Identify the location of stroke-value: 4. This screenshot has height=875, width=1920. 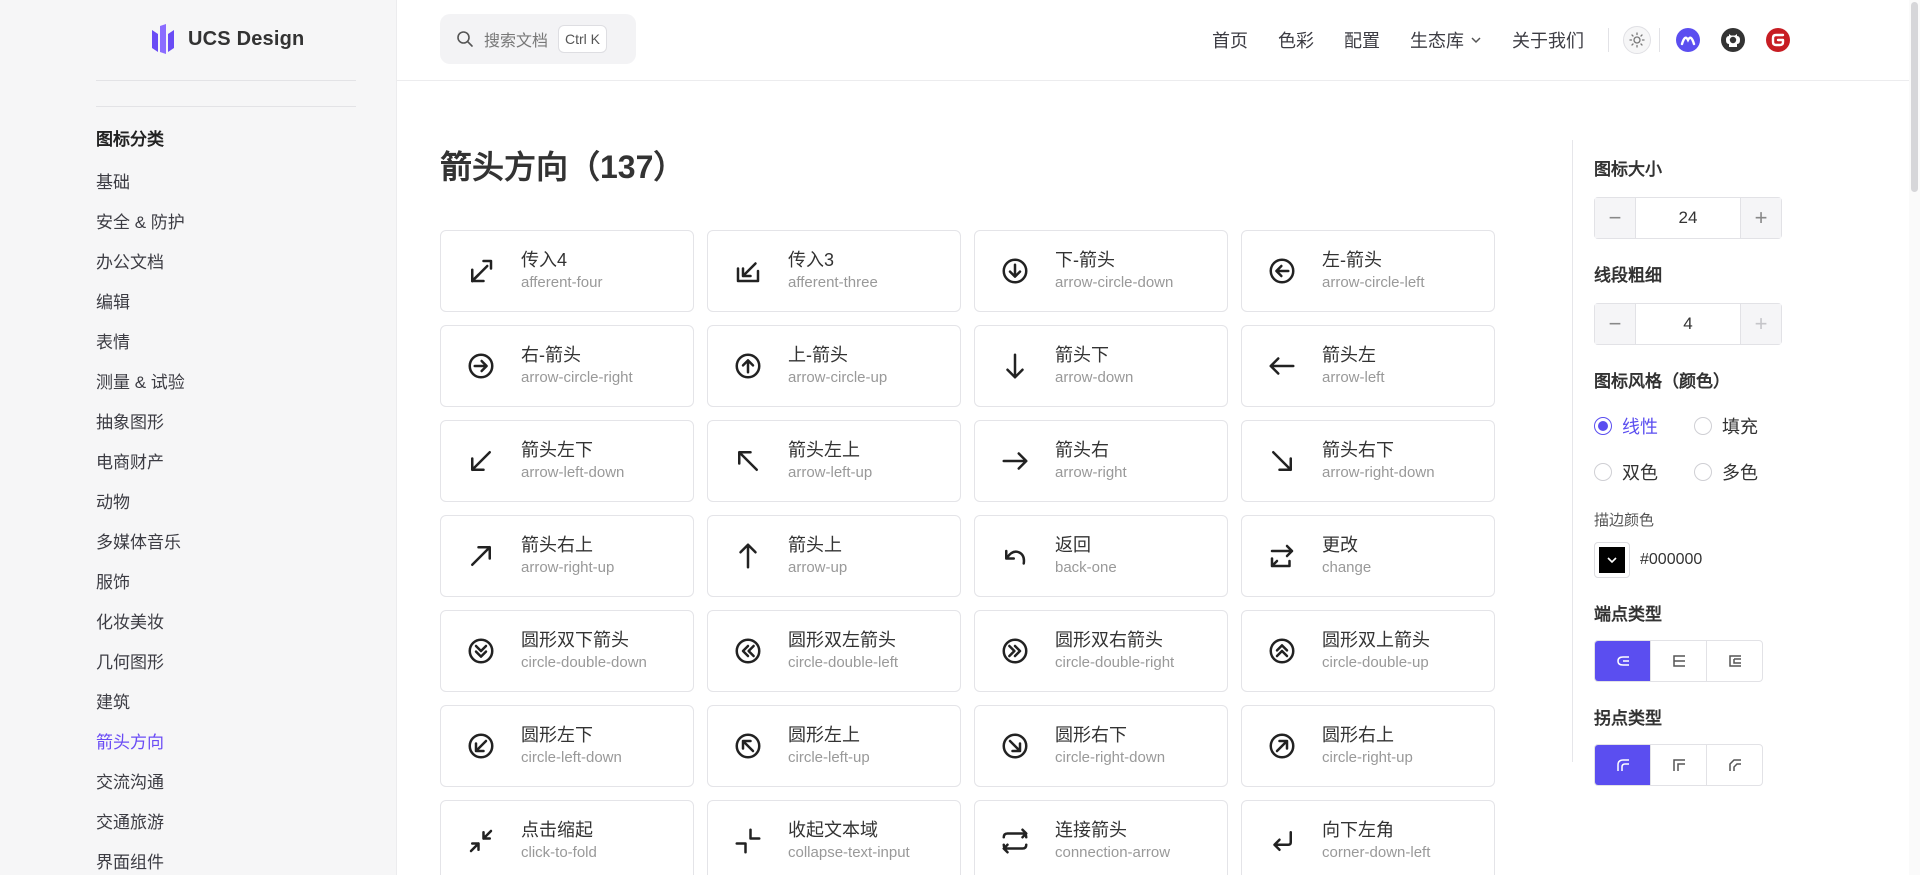
(1688, 324).